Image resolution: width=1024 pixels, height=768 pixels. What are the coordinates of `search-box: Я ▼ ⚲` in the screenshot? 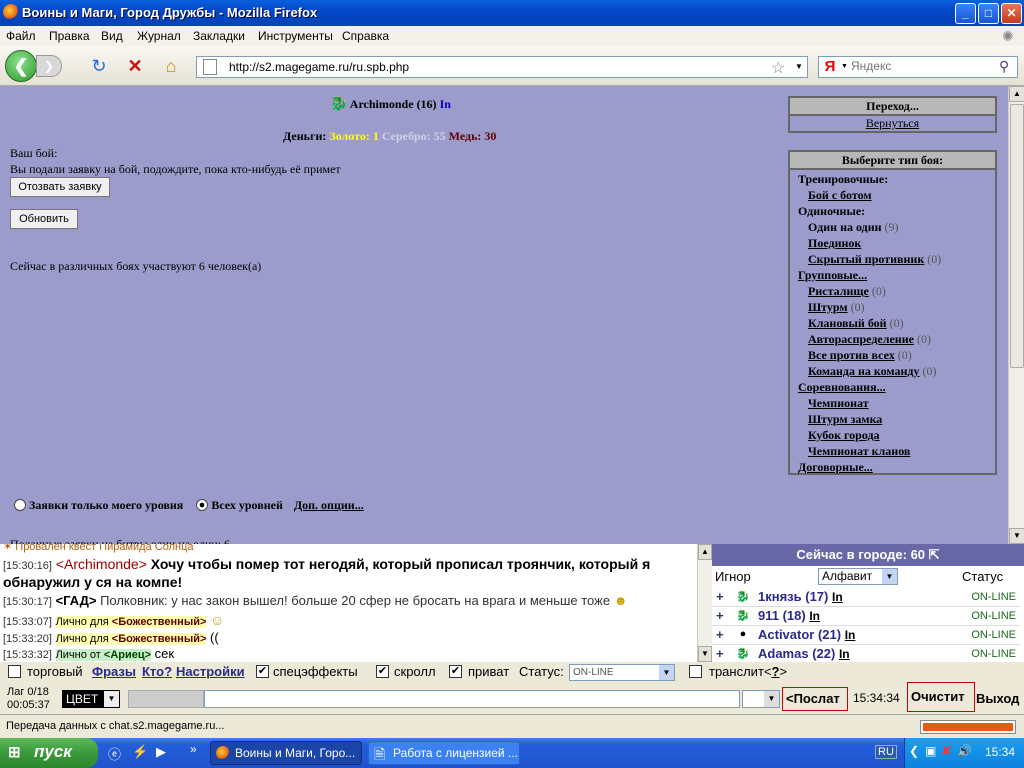 It's located at (918, 67).